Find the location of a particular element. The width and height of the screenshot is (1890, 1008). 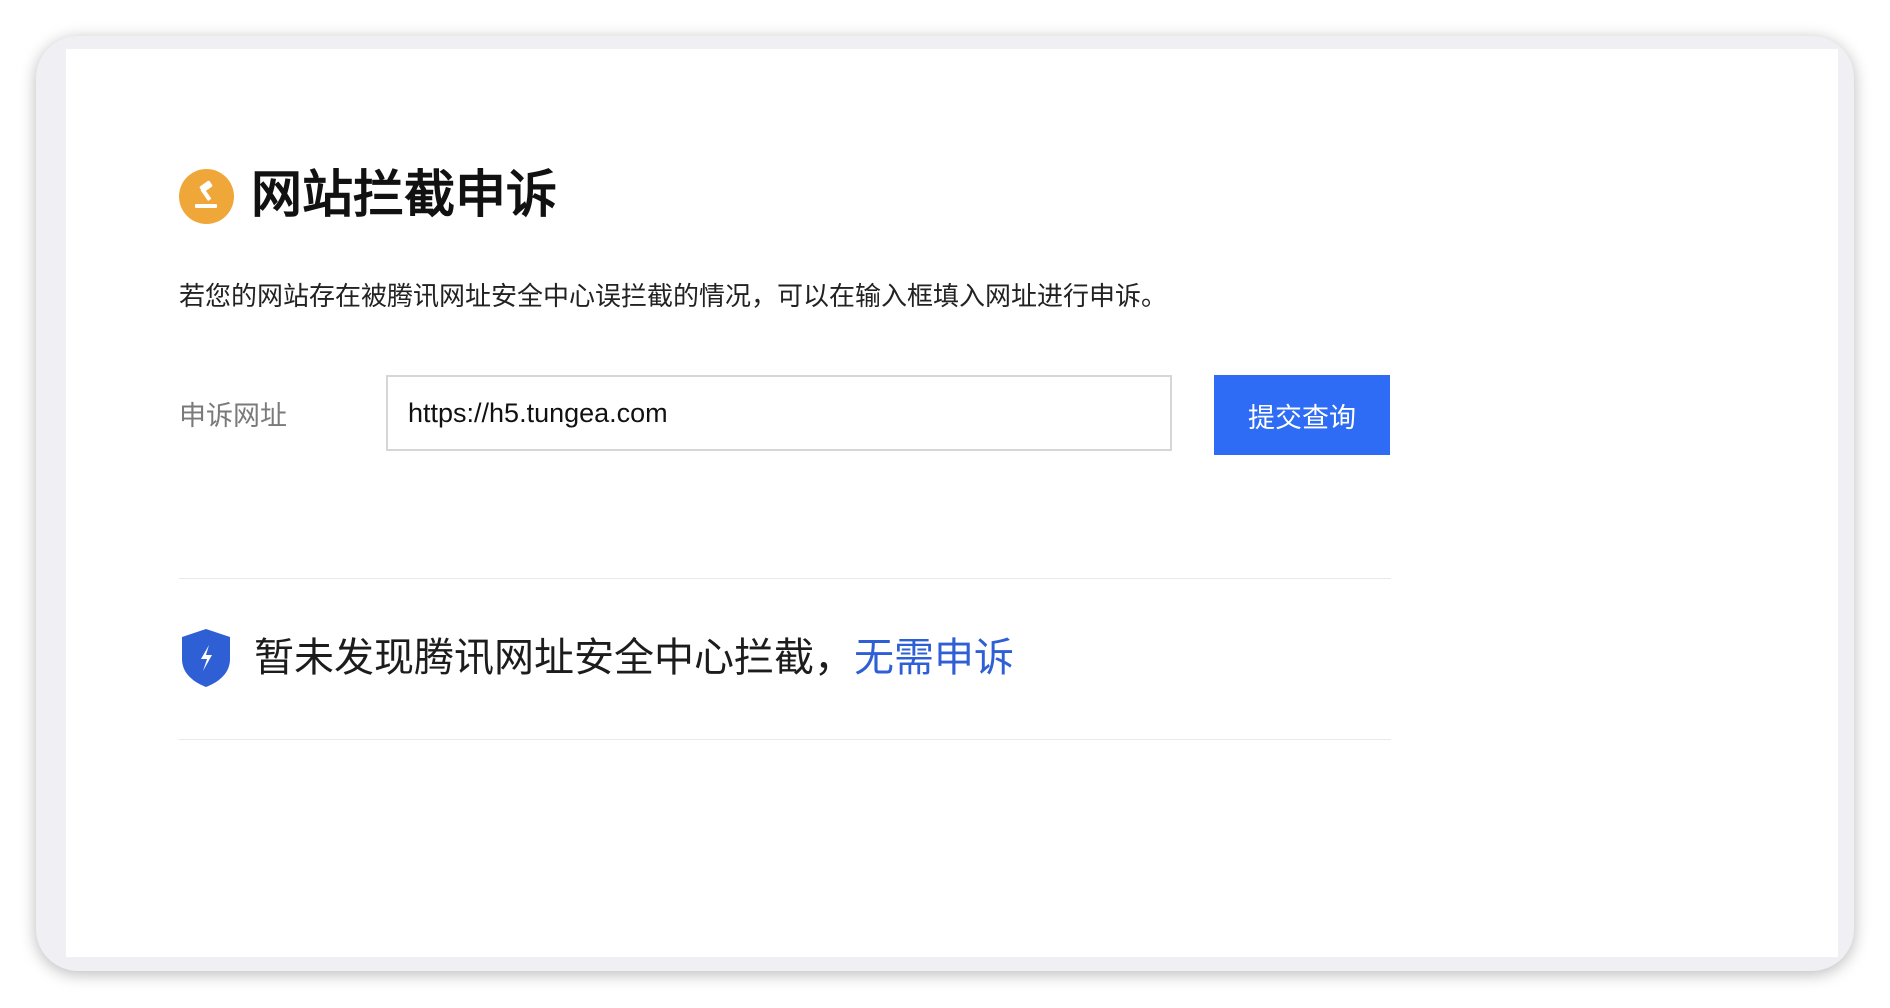

divider-top is located at coordinates (785, 578).